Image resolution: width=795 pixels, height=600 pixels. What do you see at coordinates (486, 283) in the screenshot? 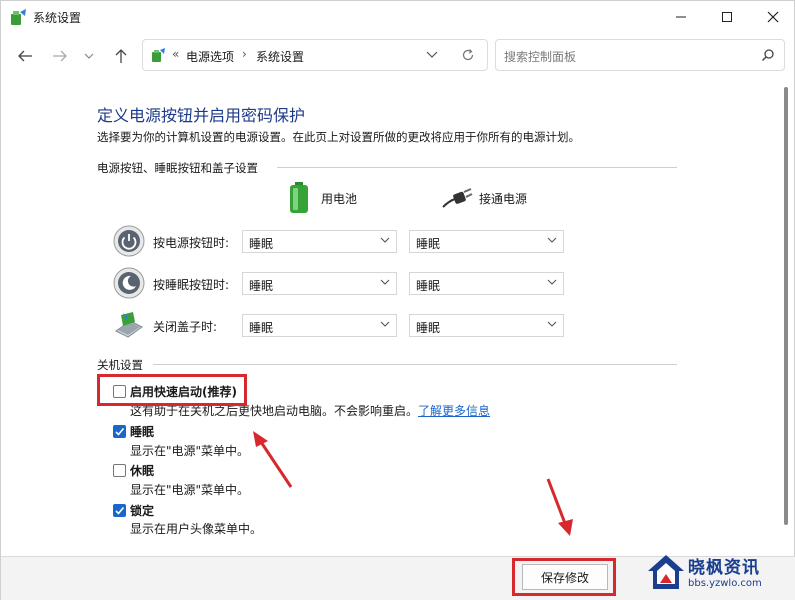
I see `sleep-button-plugged-select: 睡眠` at bounding box center [486, 283].